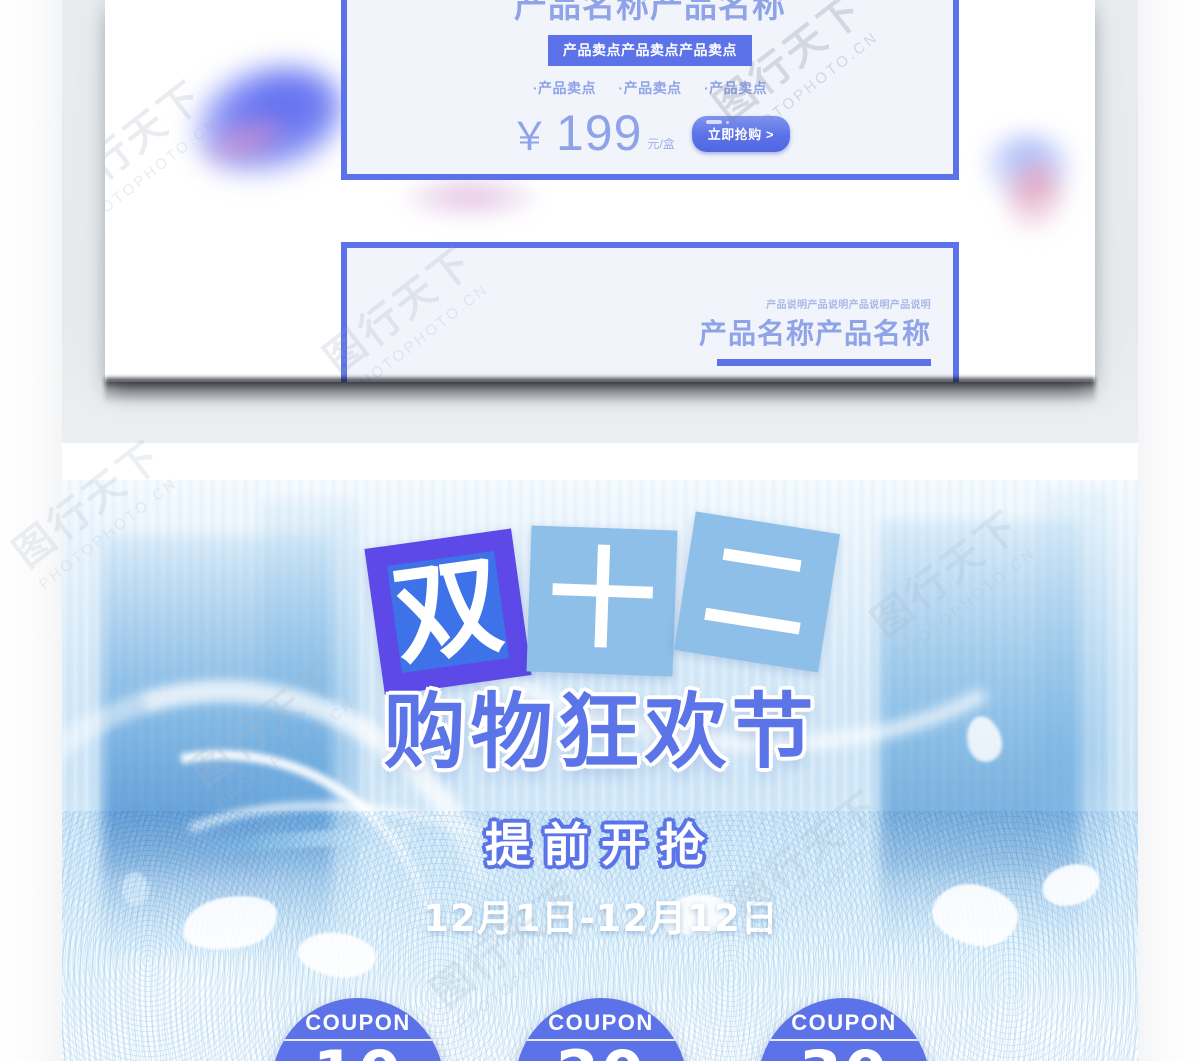 Image resolution: width=1200 pixels, height=1061 pixels. I want to click on title-underline-bar, so click(824, 362).